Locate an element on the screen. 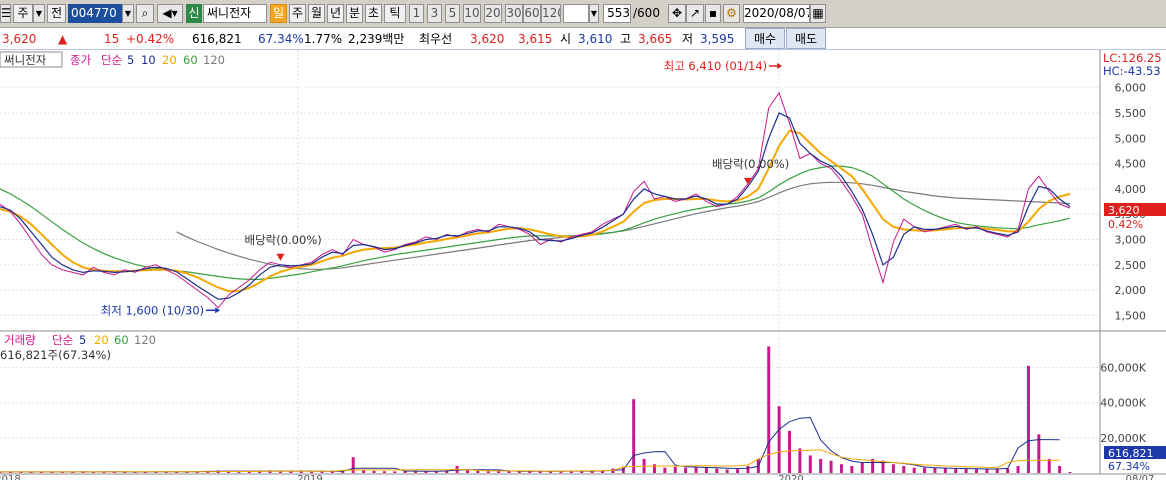 This screenshot has height=480, width=1166. period-minute: 분 is located at coordinates (354, 13).